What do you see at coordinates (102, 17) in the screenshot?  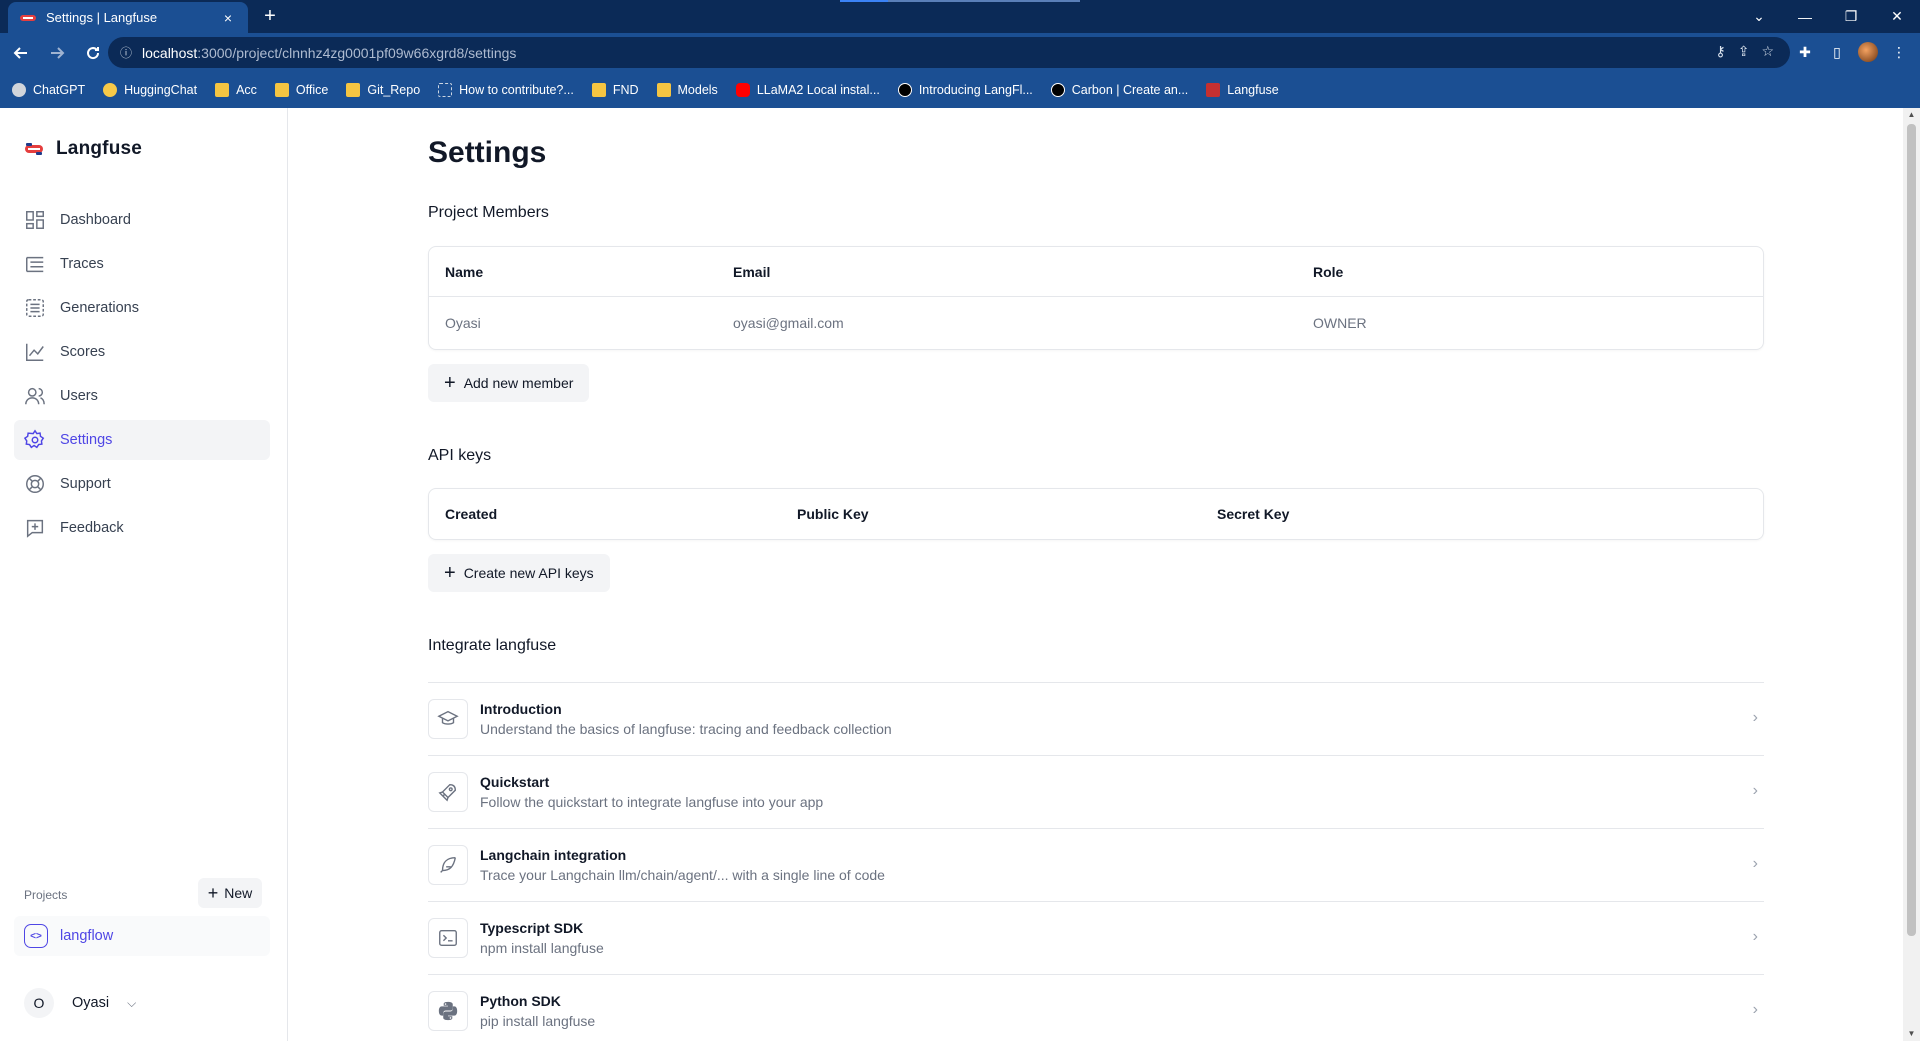 I see `tab-title: Settings | Langfuse` at bounding box center [102, 17].